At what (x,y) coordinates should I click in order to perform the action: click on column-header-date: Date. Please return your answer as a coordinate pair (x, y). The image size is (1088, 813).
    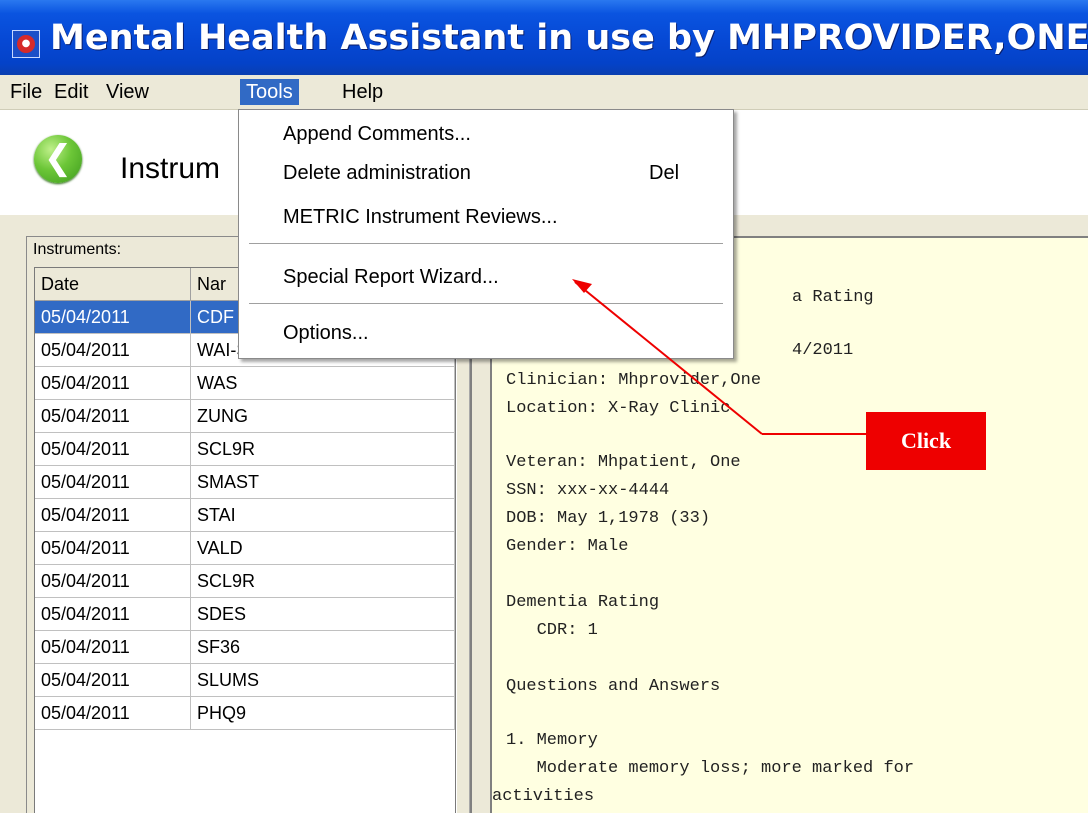
    Looking at the image, I should click on (113, 284).